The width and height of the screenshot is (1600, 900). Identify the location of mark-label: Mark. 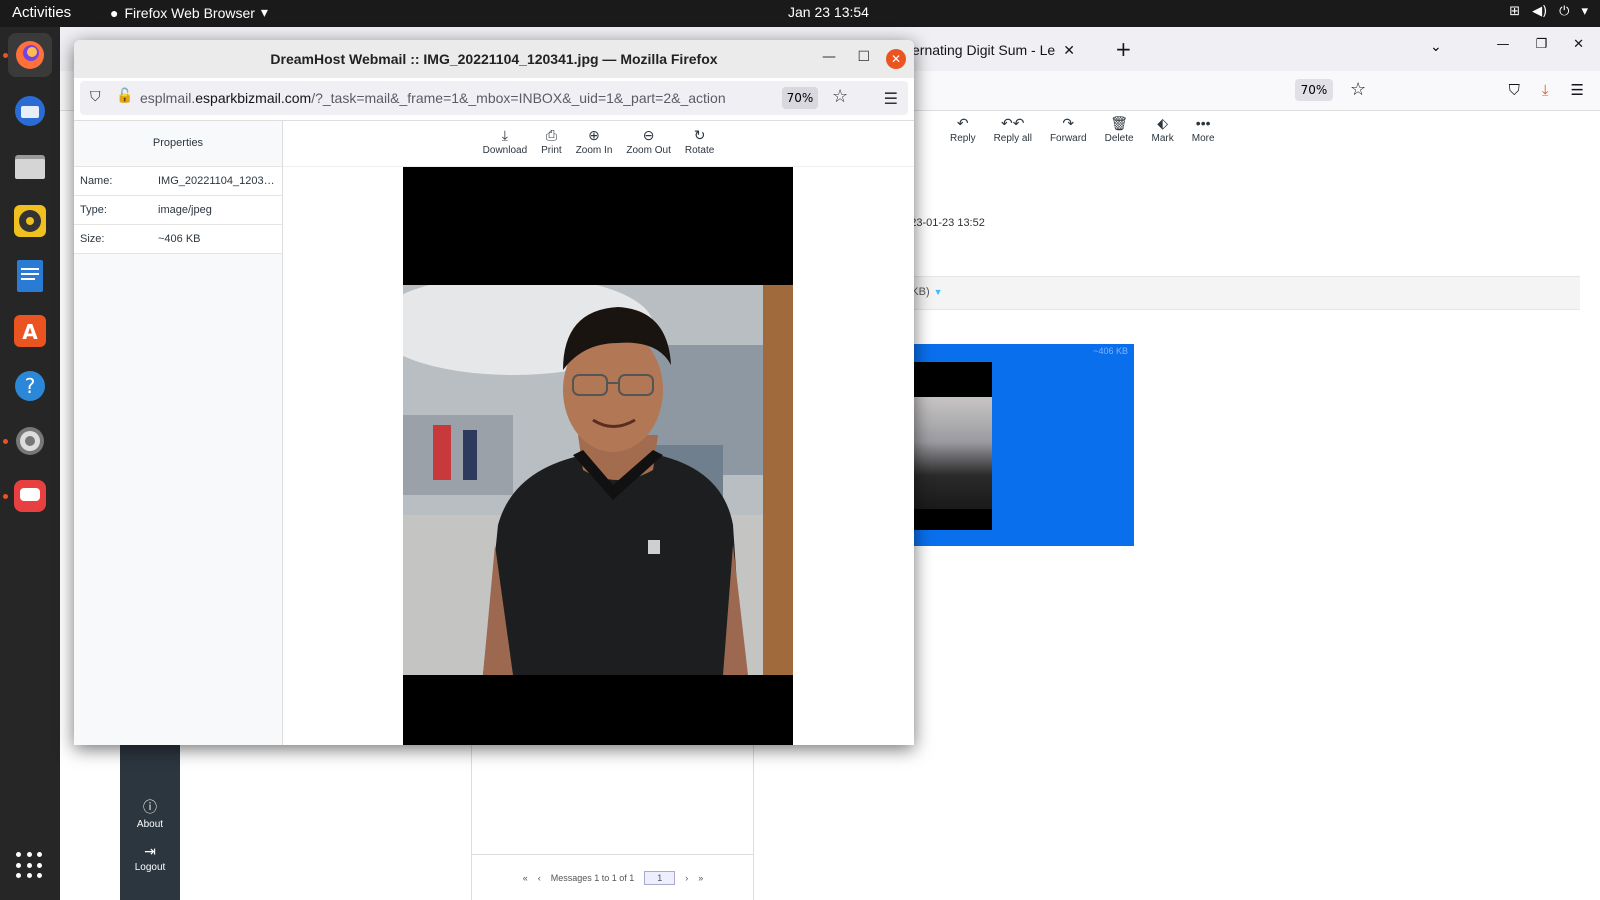
(1162, 138).